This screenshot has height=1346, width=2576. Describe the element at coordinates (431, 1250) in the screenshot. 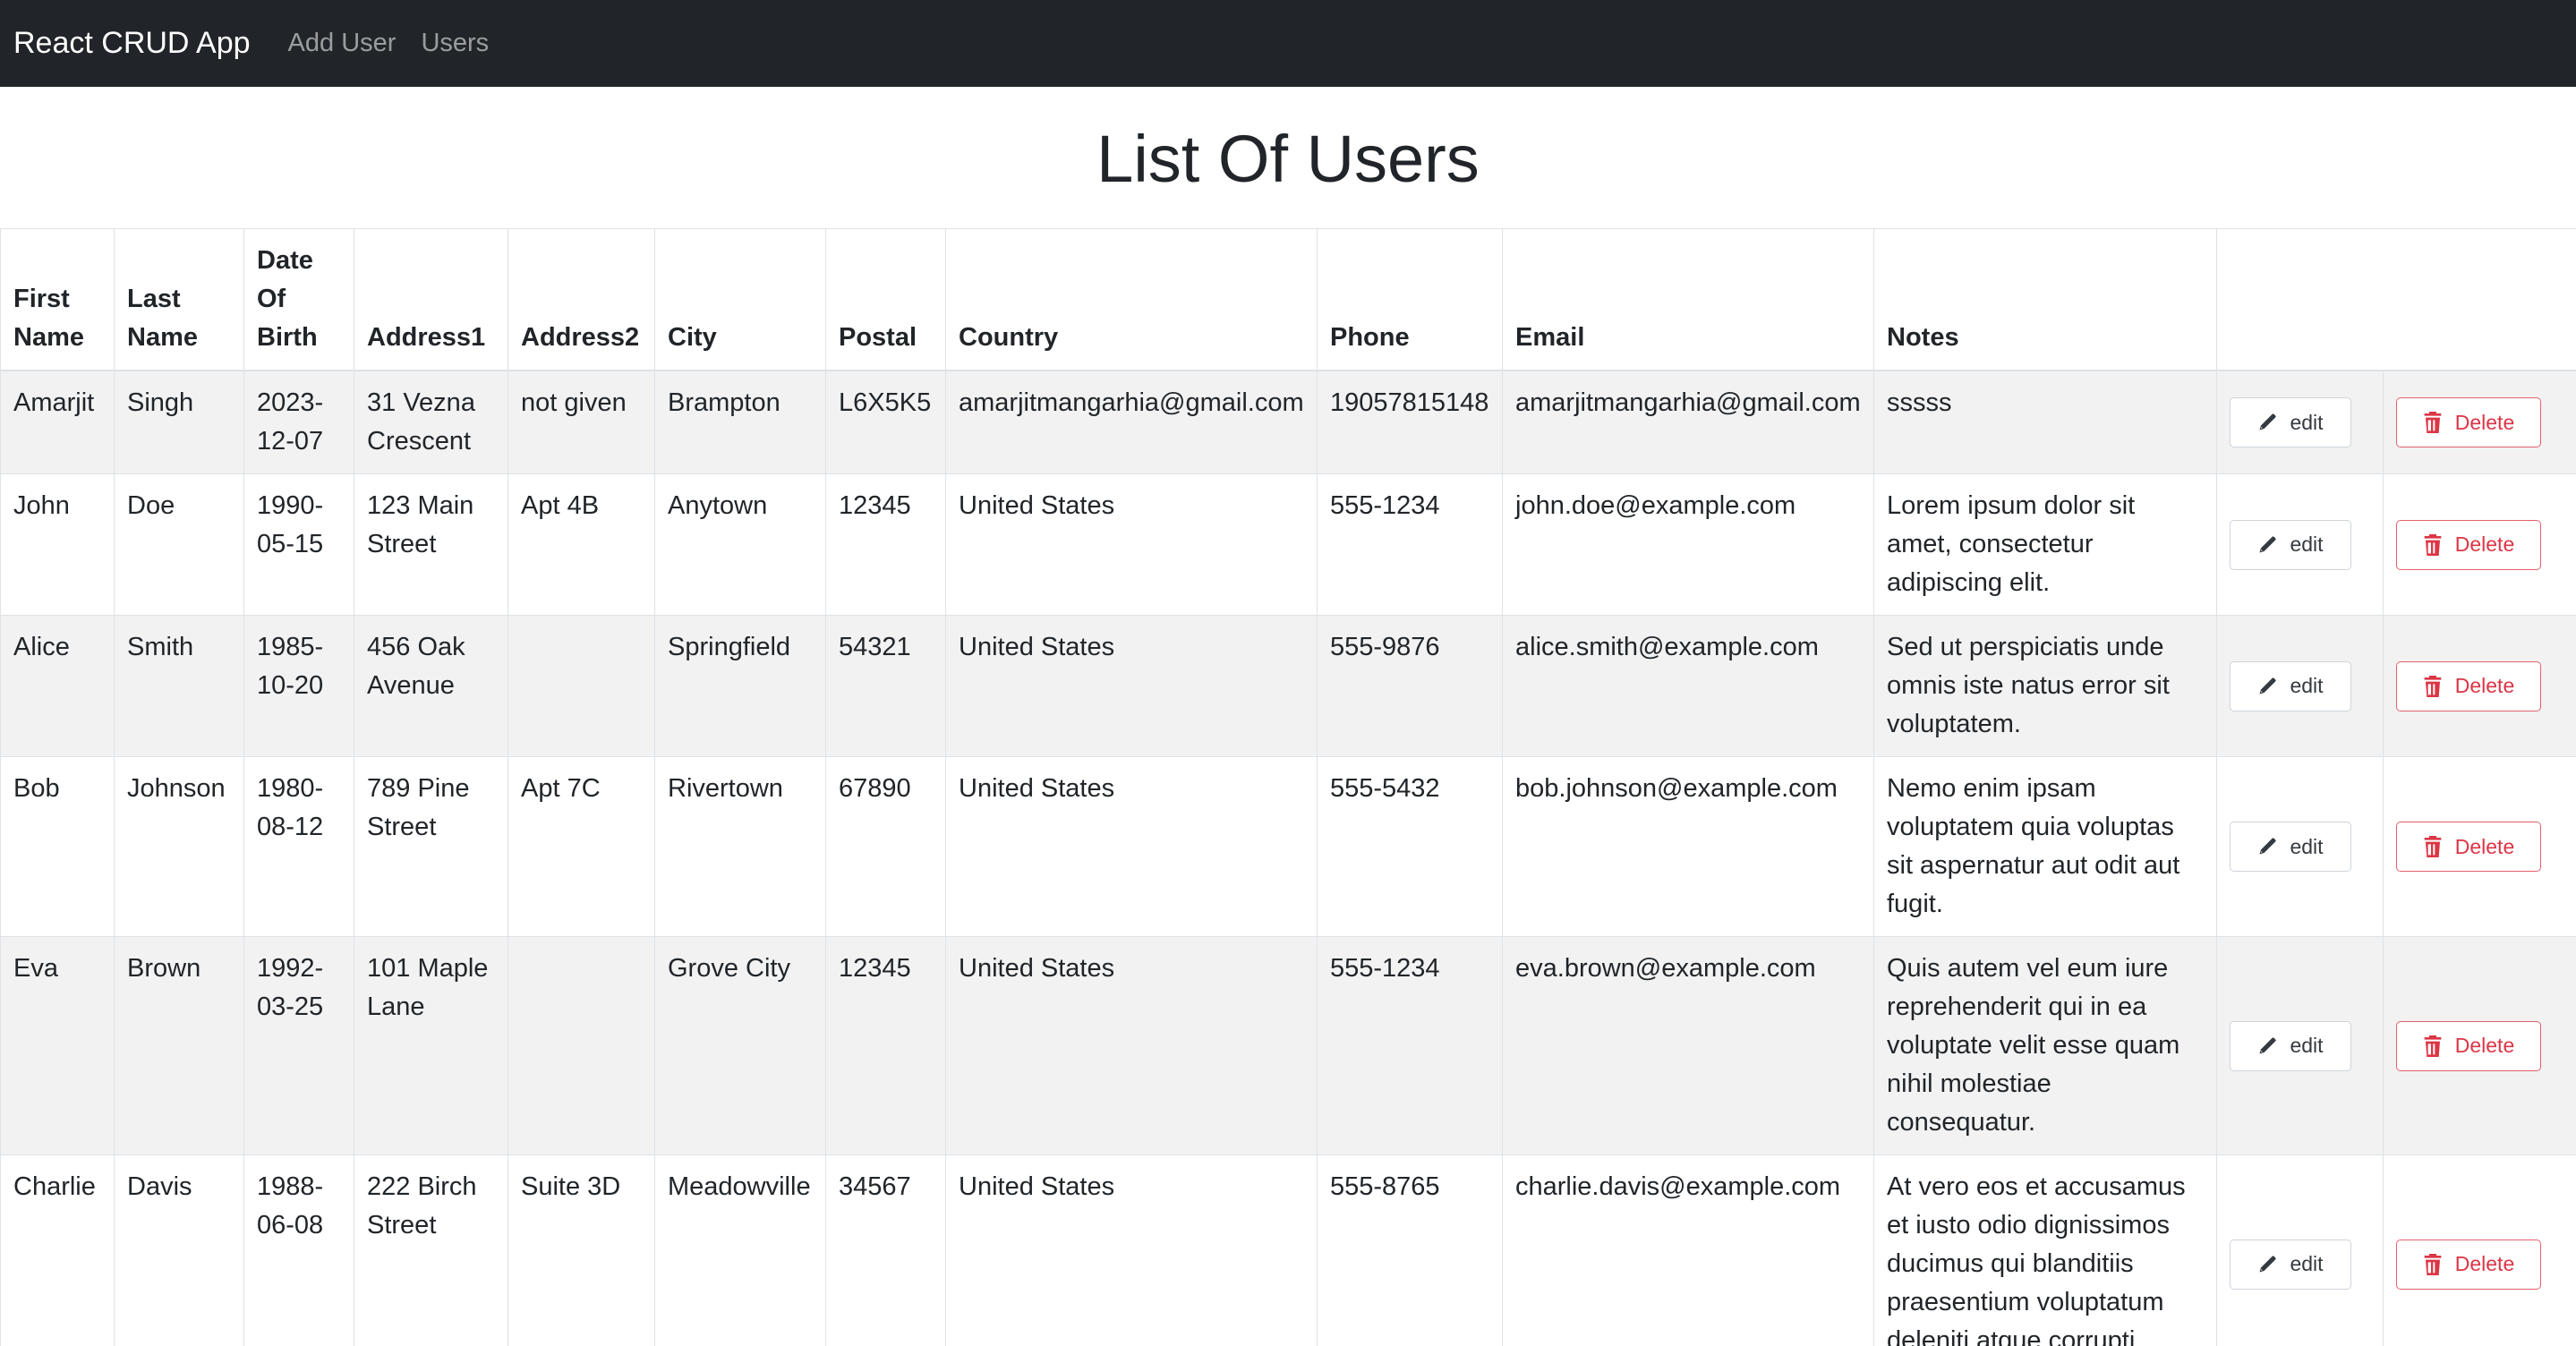

I see `cell-address1: 222 Birch Street` at that location.